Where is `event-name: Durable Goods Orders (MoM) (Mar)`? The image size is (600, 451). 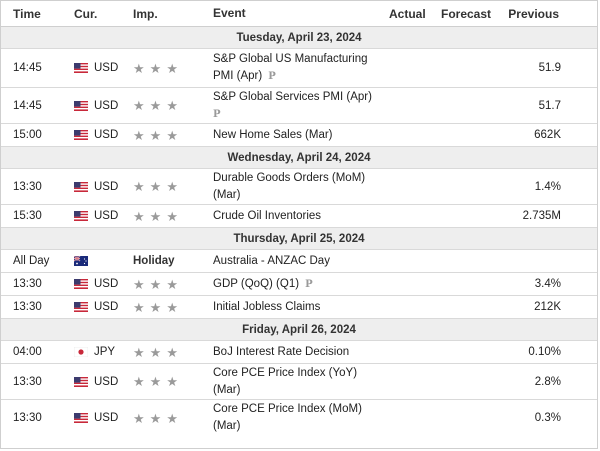 event-name: Durable Goods Orders (MoM) (Mar) is located at coordinates (299, 186).